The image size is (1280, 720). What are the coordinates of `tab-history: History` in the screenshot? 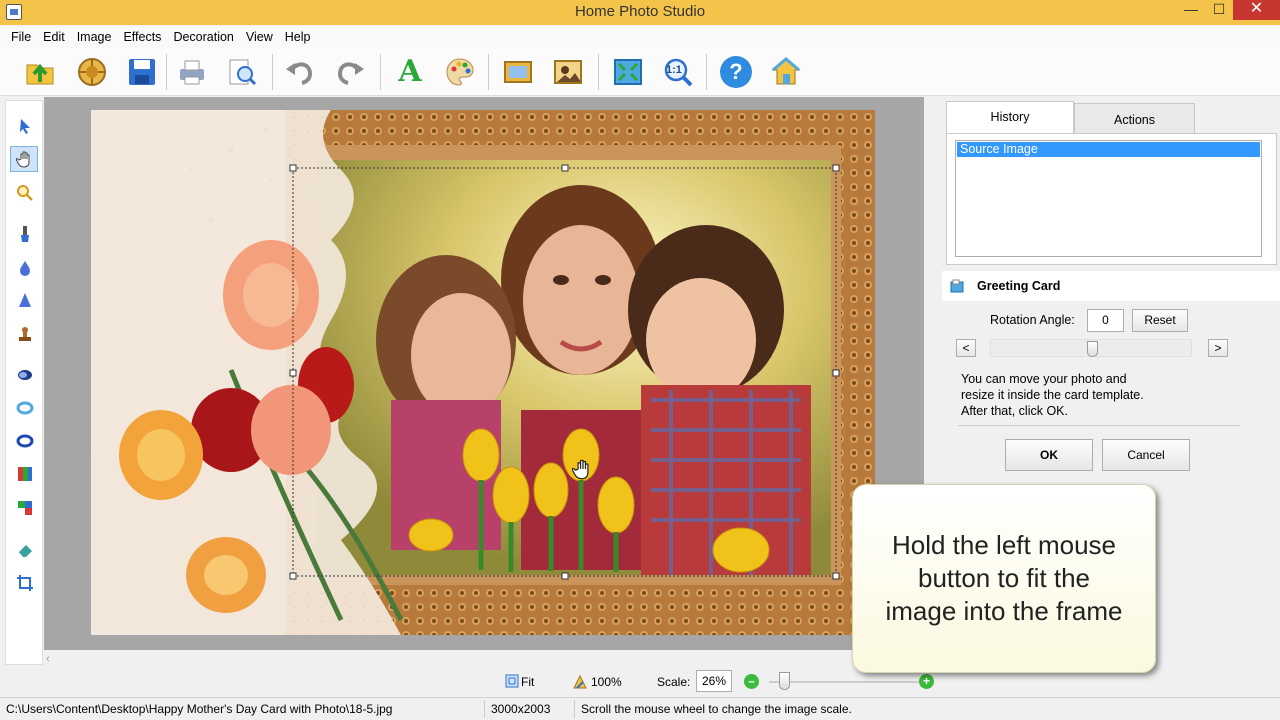 It's located at (1010, 117).